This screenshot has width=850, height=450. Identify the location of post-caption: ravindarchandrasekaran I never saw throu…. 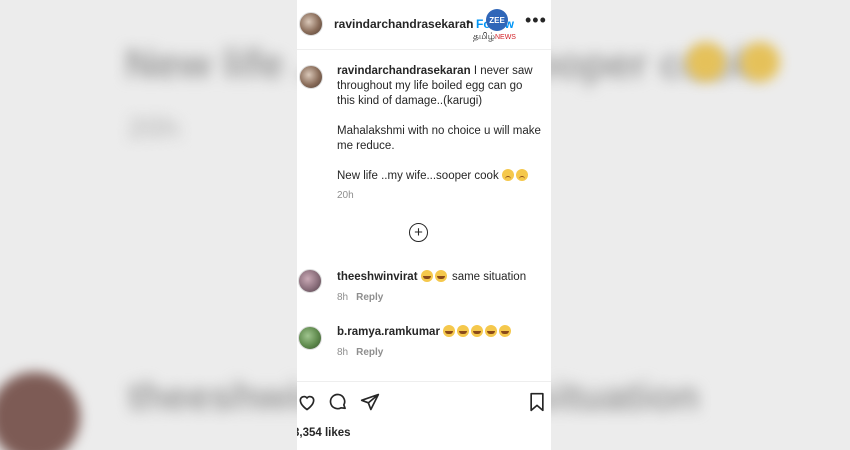
(439, 124).